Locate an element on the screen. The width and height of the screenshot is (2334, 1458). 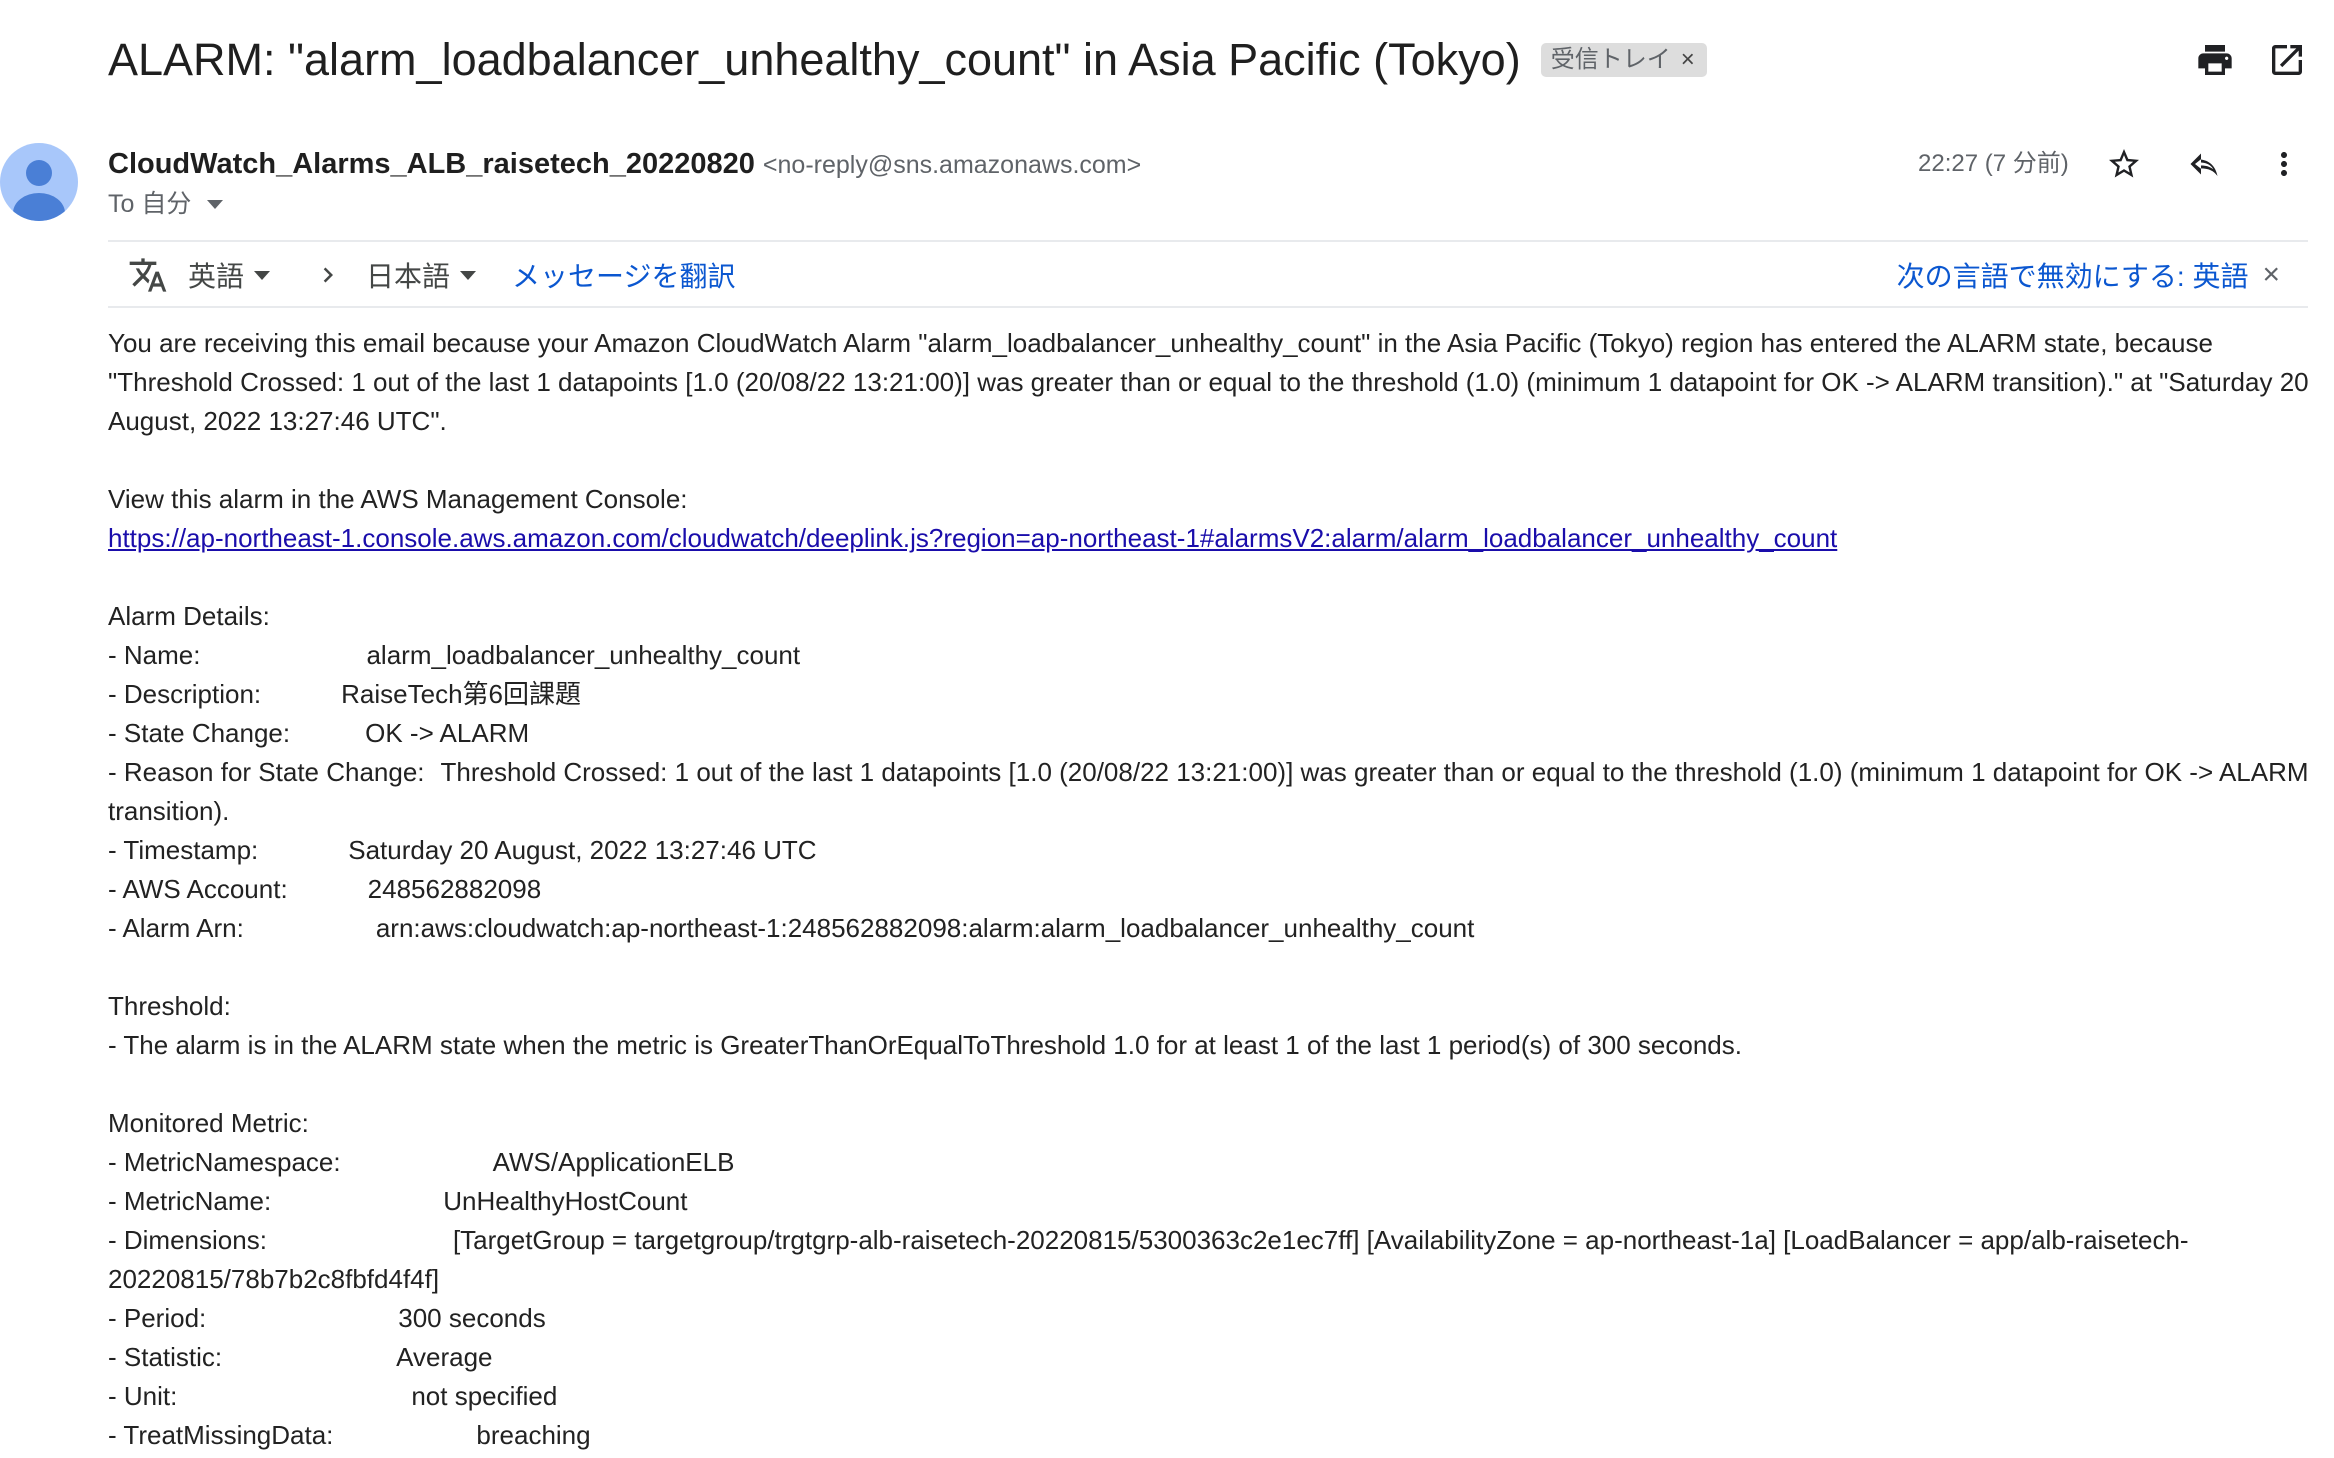
recipient-details-toggle: To 自分 is located at coordinates (166, 204).